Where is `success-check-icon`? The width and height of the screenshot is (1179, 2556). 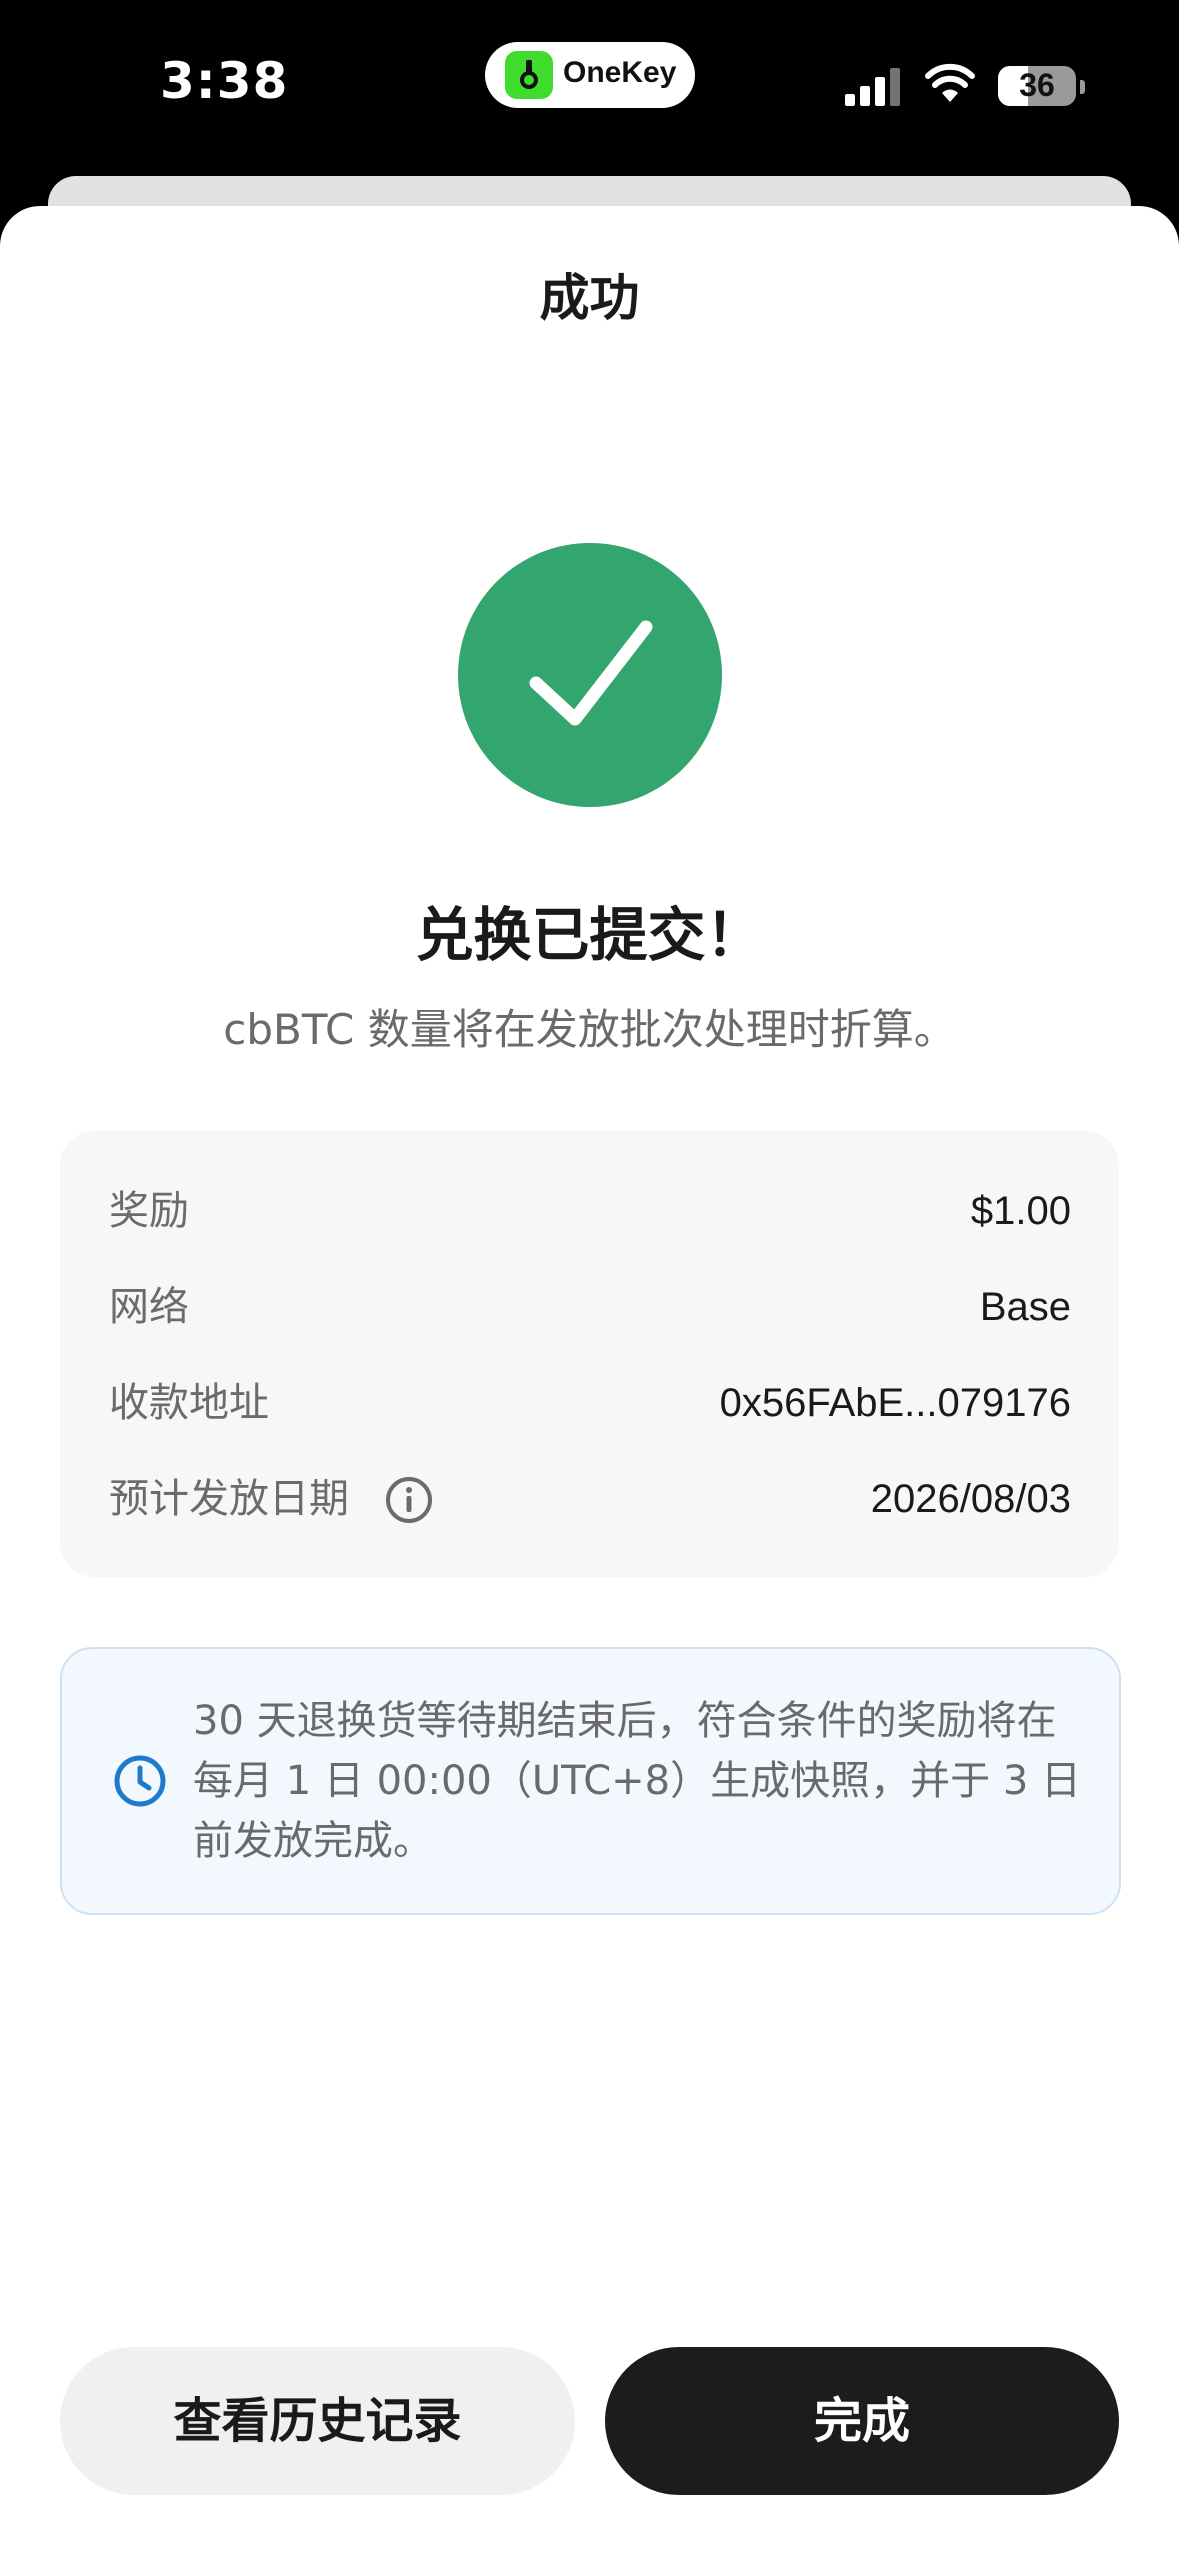
success-check-icon is located at coordinates (590, 675).